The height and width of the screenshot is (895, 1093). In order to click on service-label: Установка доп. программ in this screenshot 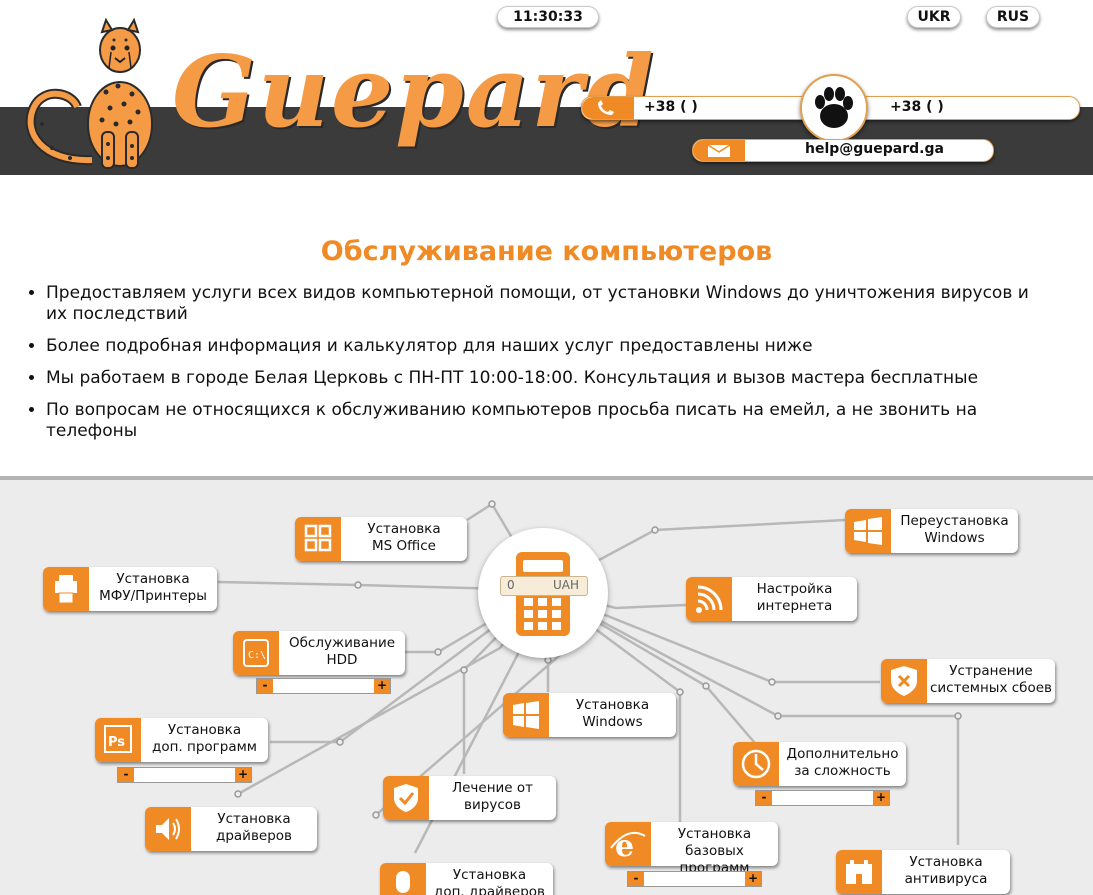, I will do `click(204, 738)`.